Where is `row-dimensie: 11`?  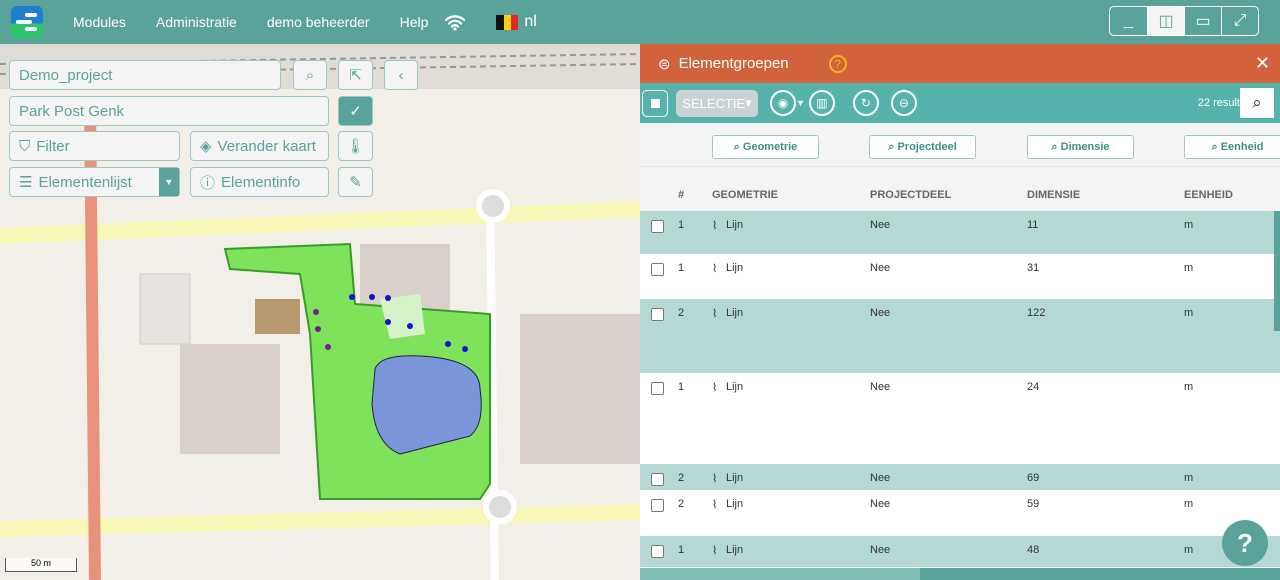 row-dimensie: 11 is located at coordinates (1033, 225).